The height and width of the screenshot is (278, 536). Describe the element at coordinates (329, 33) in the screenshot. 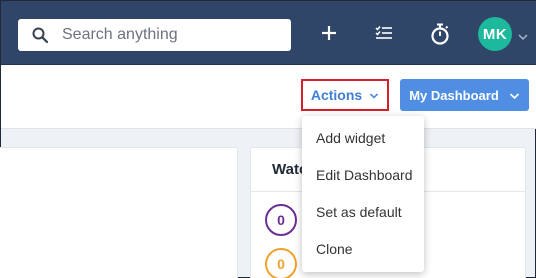

I see `plus-icon` at that location.